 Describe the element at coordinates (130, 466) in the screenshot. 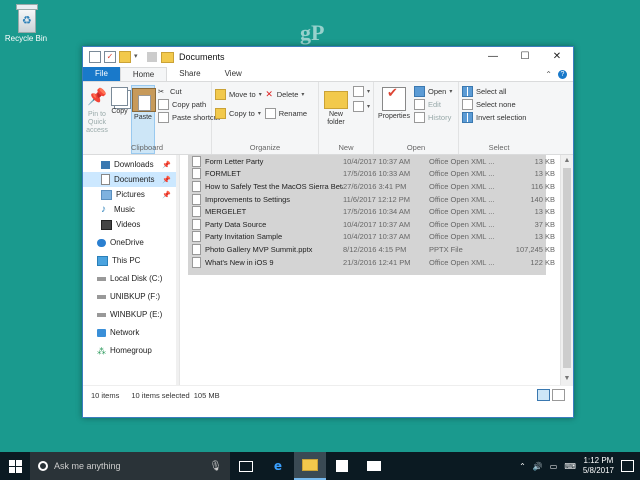

I see `cortana-search-box: Ask me anything 🎙` at that location.